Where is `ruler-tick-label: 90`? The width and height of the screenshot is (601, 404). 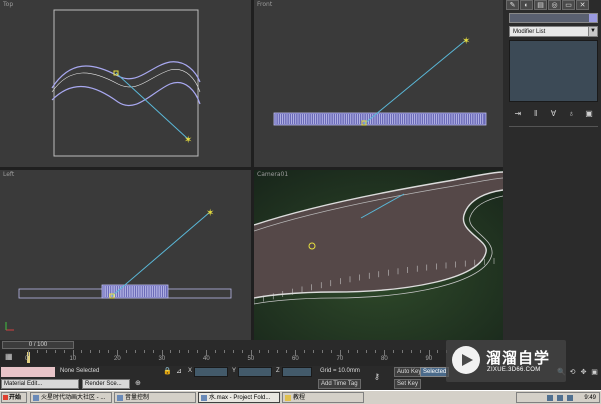 ruler-tick-label: 90 is located at coordinates (429, 359).